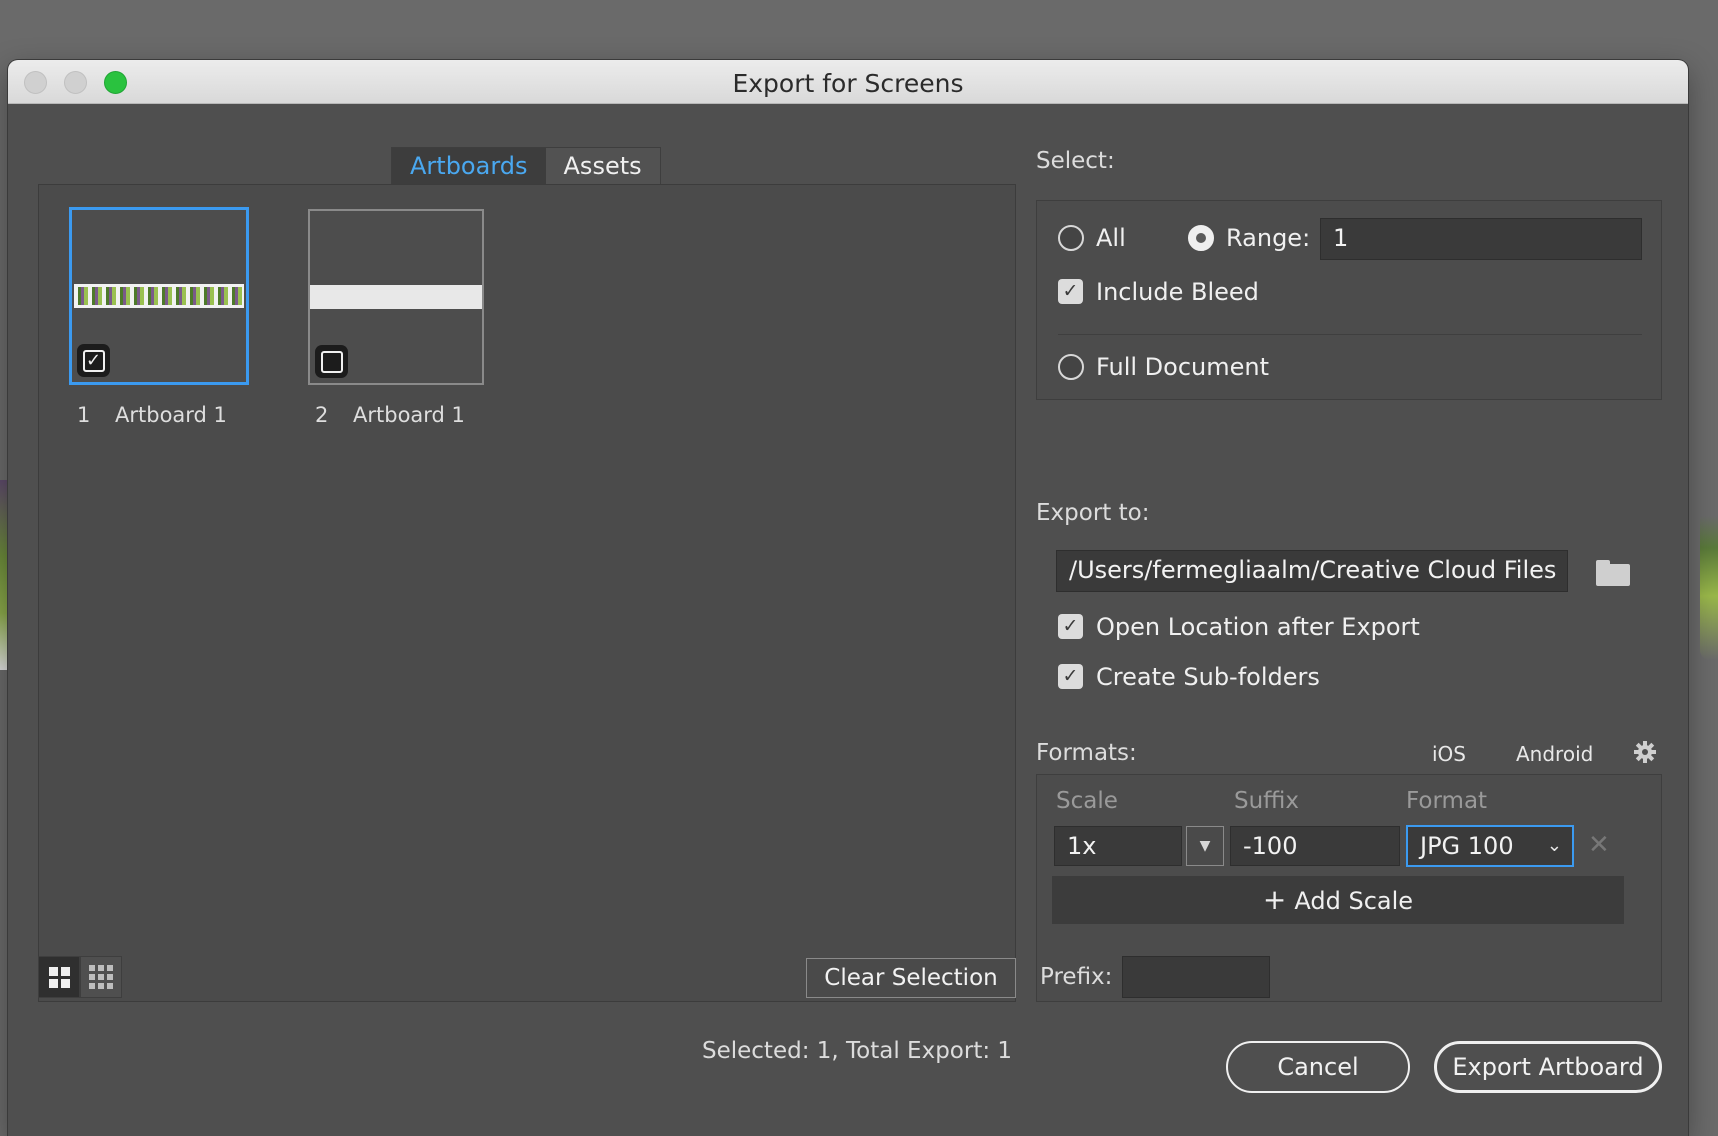 The height and width of the screenshot is (1136, 1718). Describe the element at coordinates (1093, 513) in the screenshot. I see `export-to-label: Export to:` at that location.